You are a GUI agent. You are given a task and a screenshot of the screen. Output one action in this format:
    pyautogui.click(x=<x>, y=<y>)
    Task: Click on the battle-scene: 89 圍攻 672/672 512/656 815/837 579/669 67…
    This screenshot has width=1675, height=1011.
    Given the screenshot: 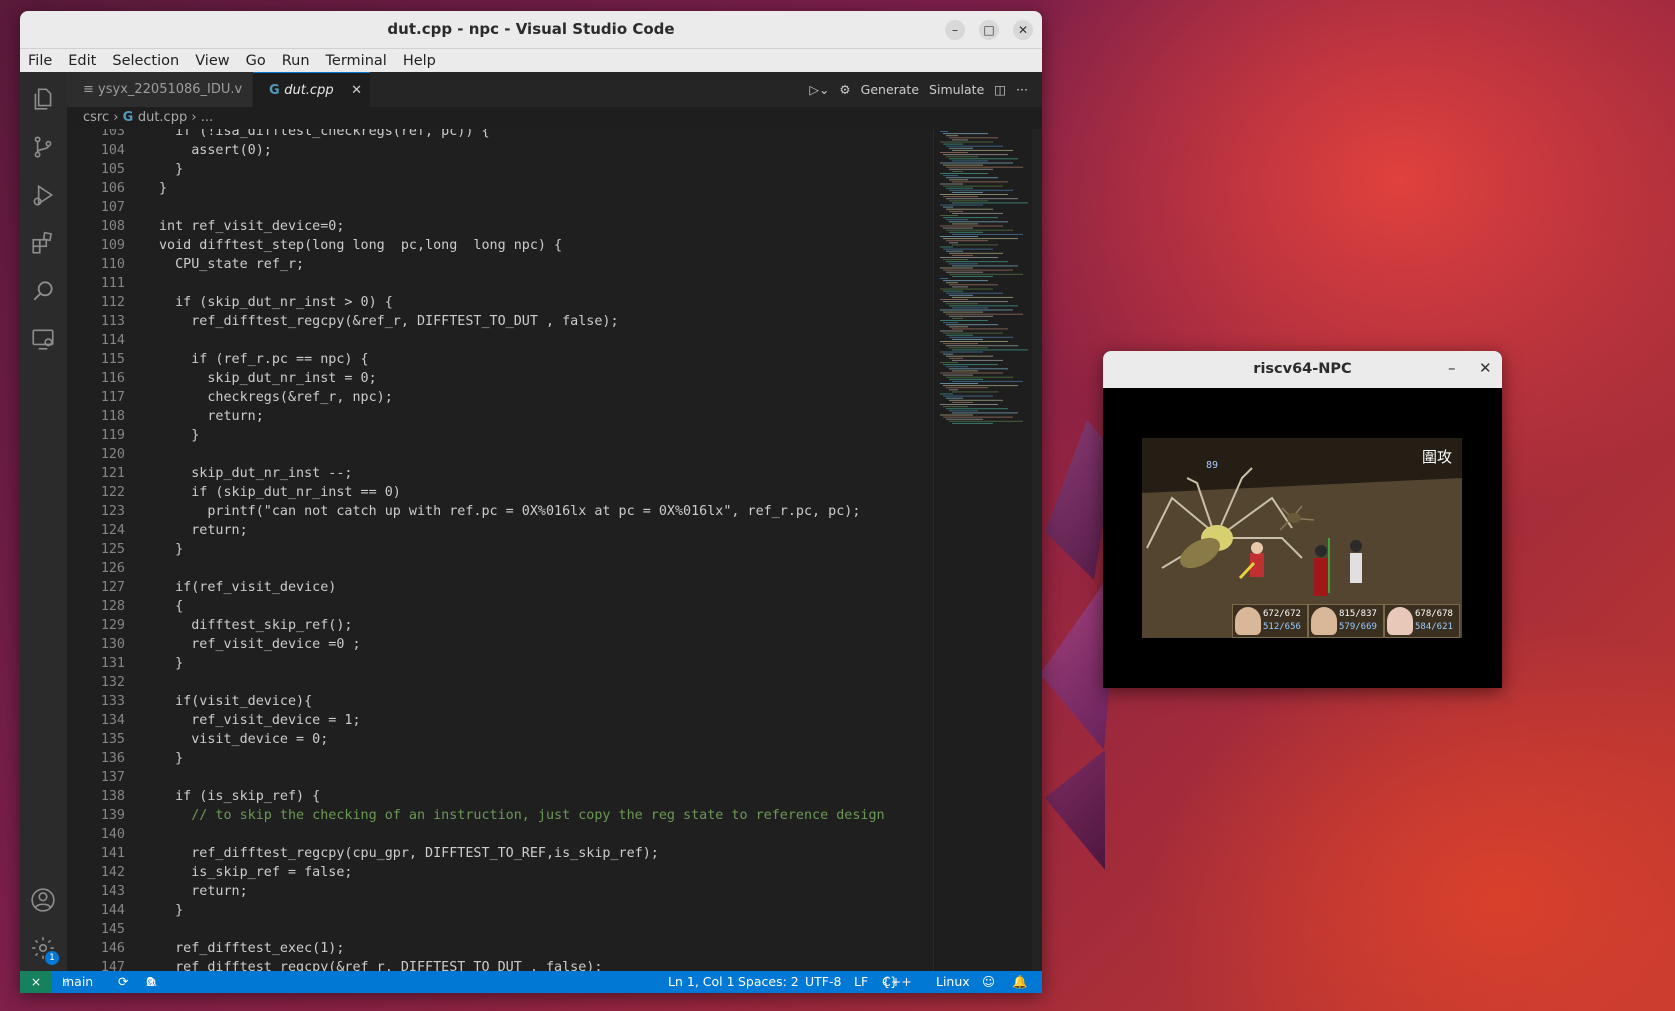 What is the action you would take?
    pyautogui.click(x=1302, y=538)
    